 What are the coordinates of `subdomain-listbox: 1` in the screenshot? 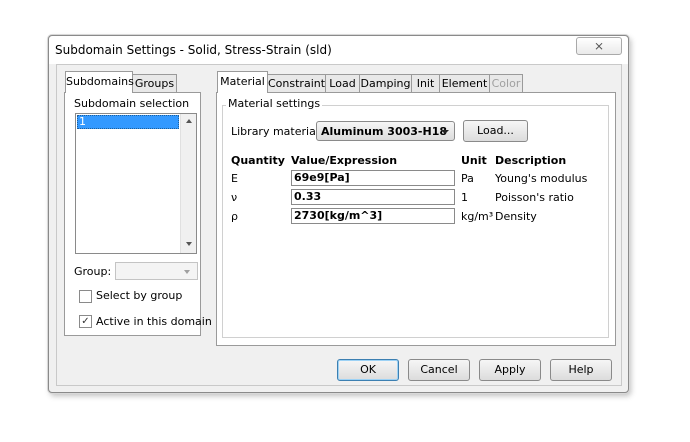 It's located at (136, 183).